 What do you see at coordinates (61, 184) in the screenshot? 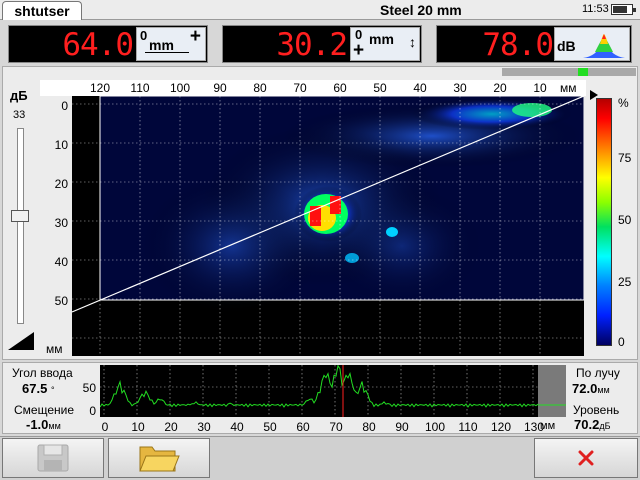
I see `bscan-y-tick: 20` at bounding box center [61, 184].